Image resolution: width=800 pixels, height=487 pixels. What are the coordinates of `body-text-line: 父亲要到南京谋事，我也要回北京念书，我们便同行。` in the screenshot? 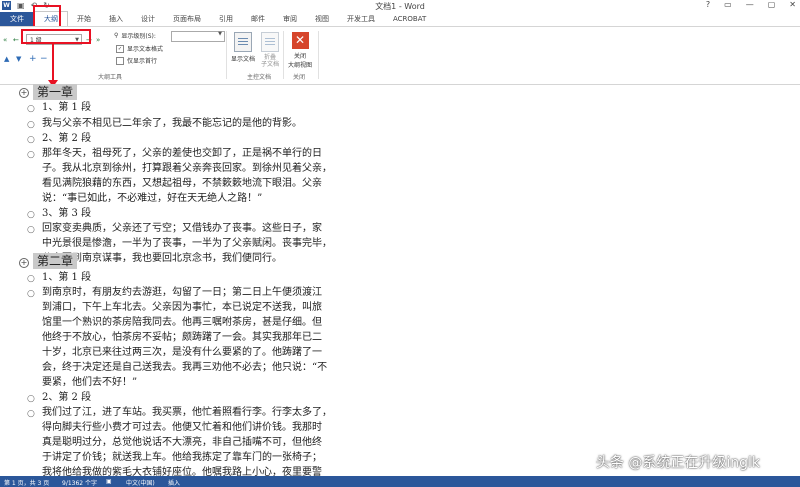 It's located at (162, 259).